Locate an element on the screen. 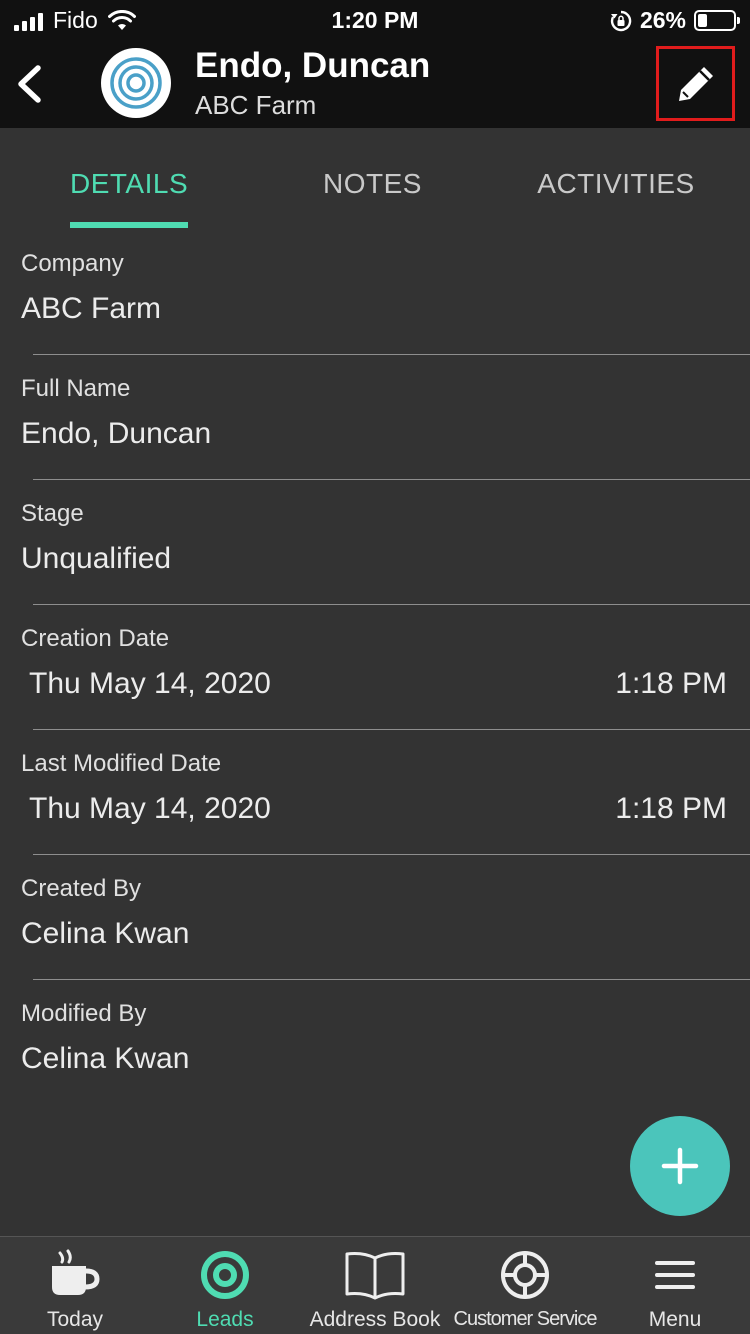 The image size is (750, 1334). page-subtitle: ABC Farm is located at coordinates (256, 105).